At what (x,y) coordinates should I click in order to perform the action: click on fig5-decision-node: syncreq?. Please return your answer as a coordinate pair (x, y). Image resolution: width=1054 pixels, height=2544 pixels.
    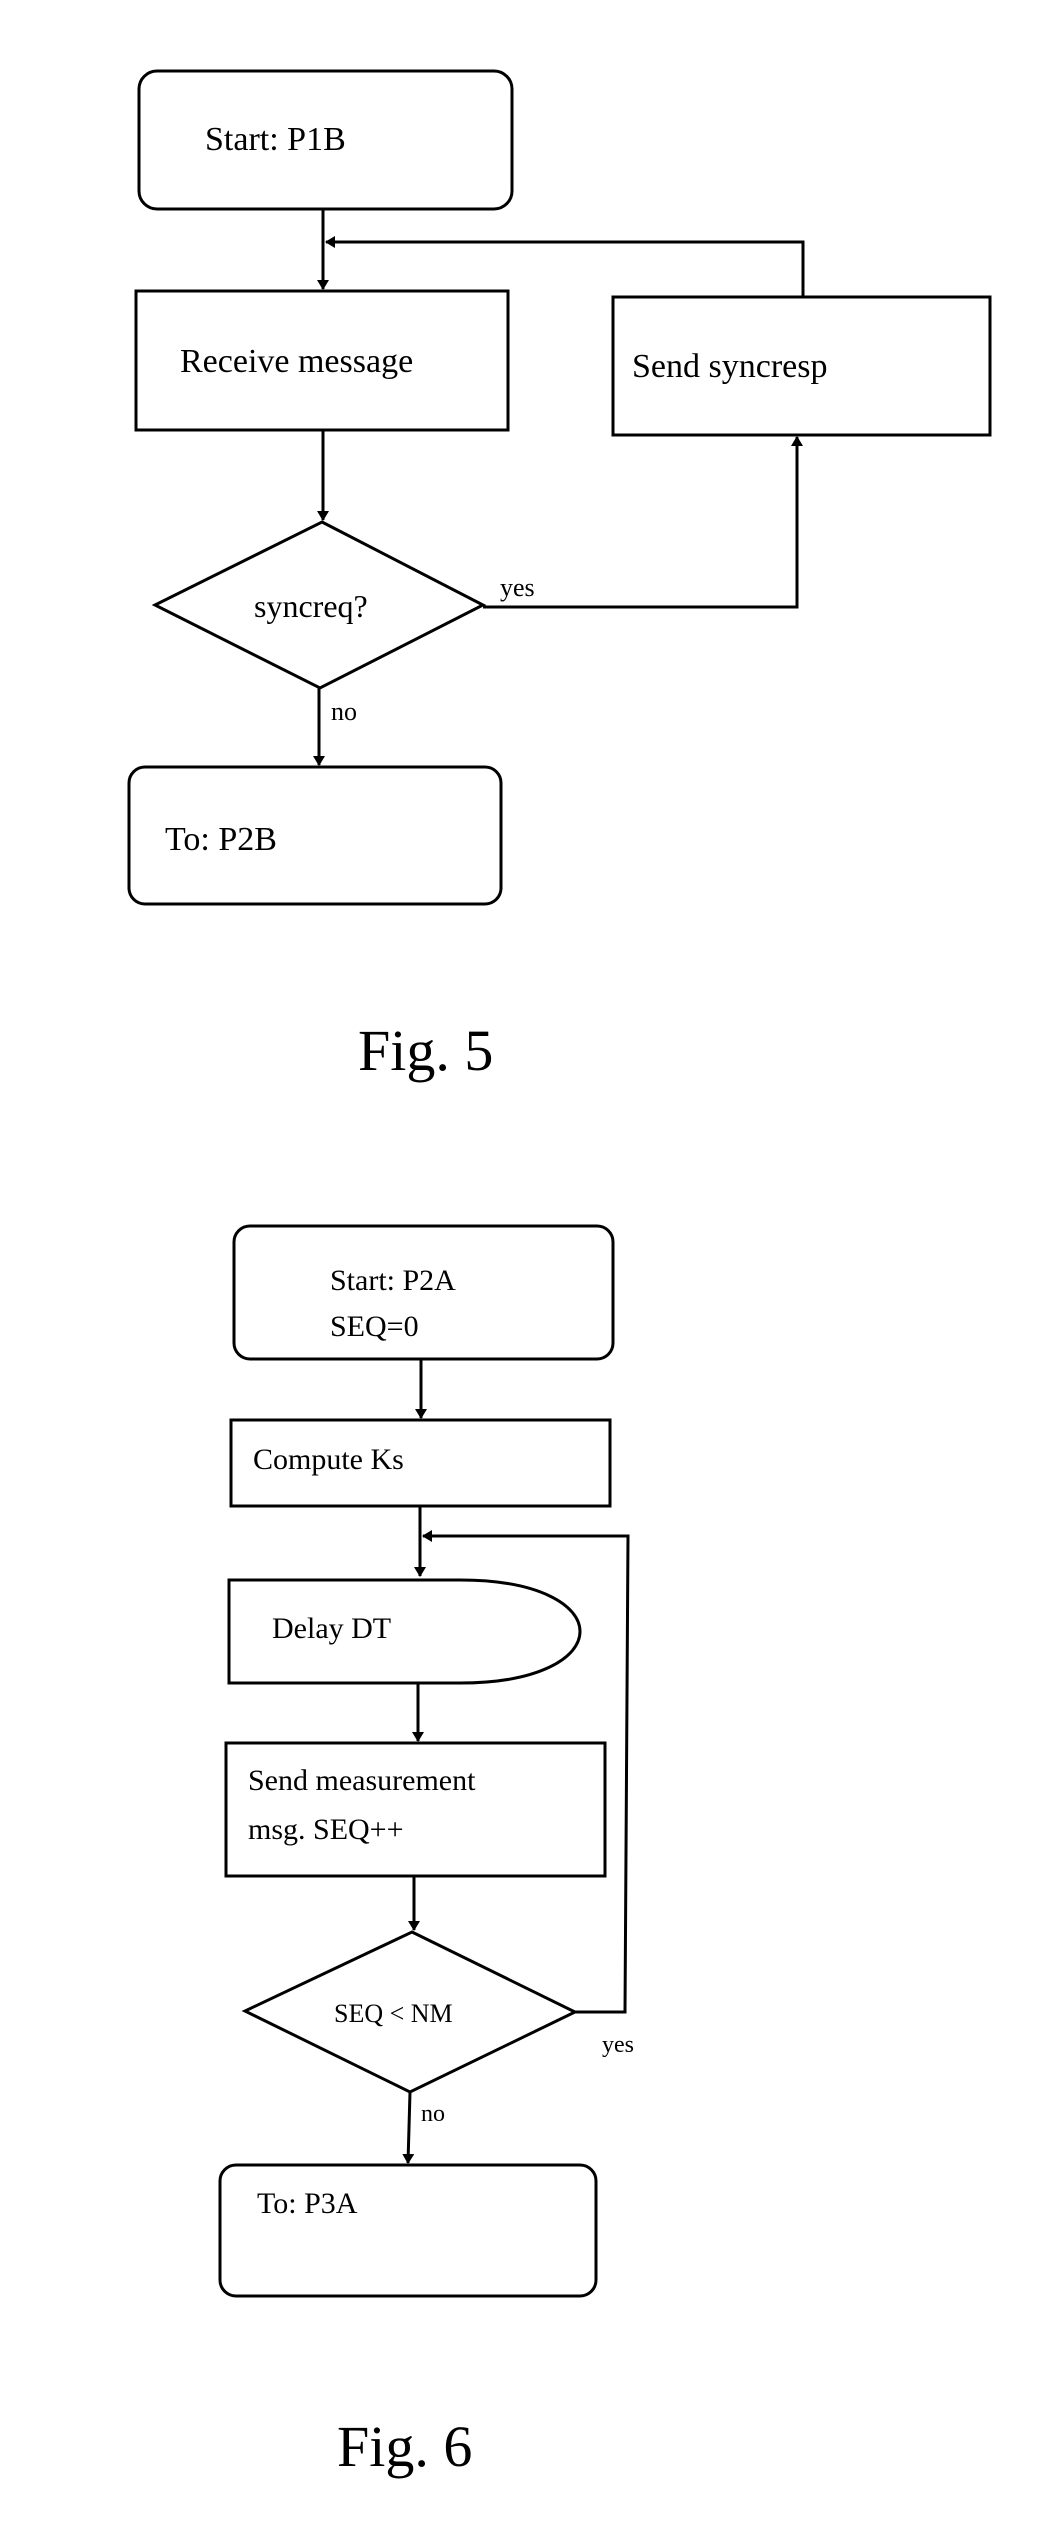
    Looking at the image, I should click on (319, 605).